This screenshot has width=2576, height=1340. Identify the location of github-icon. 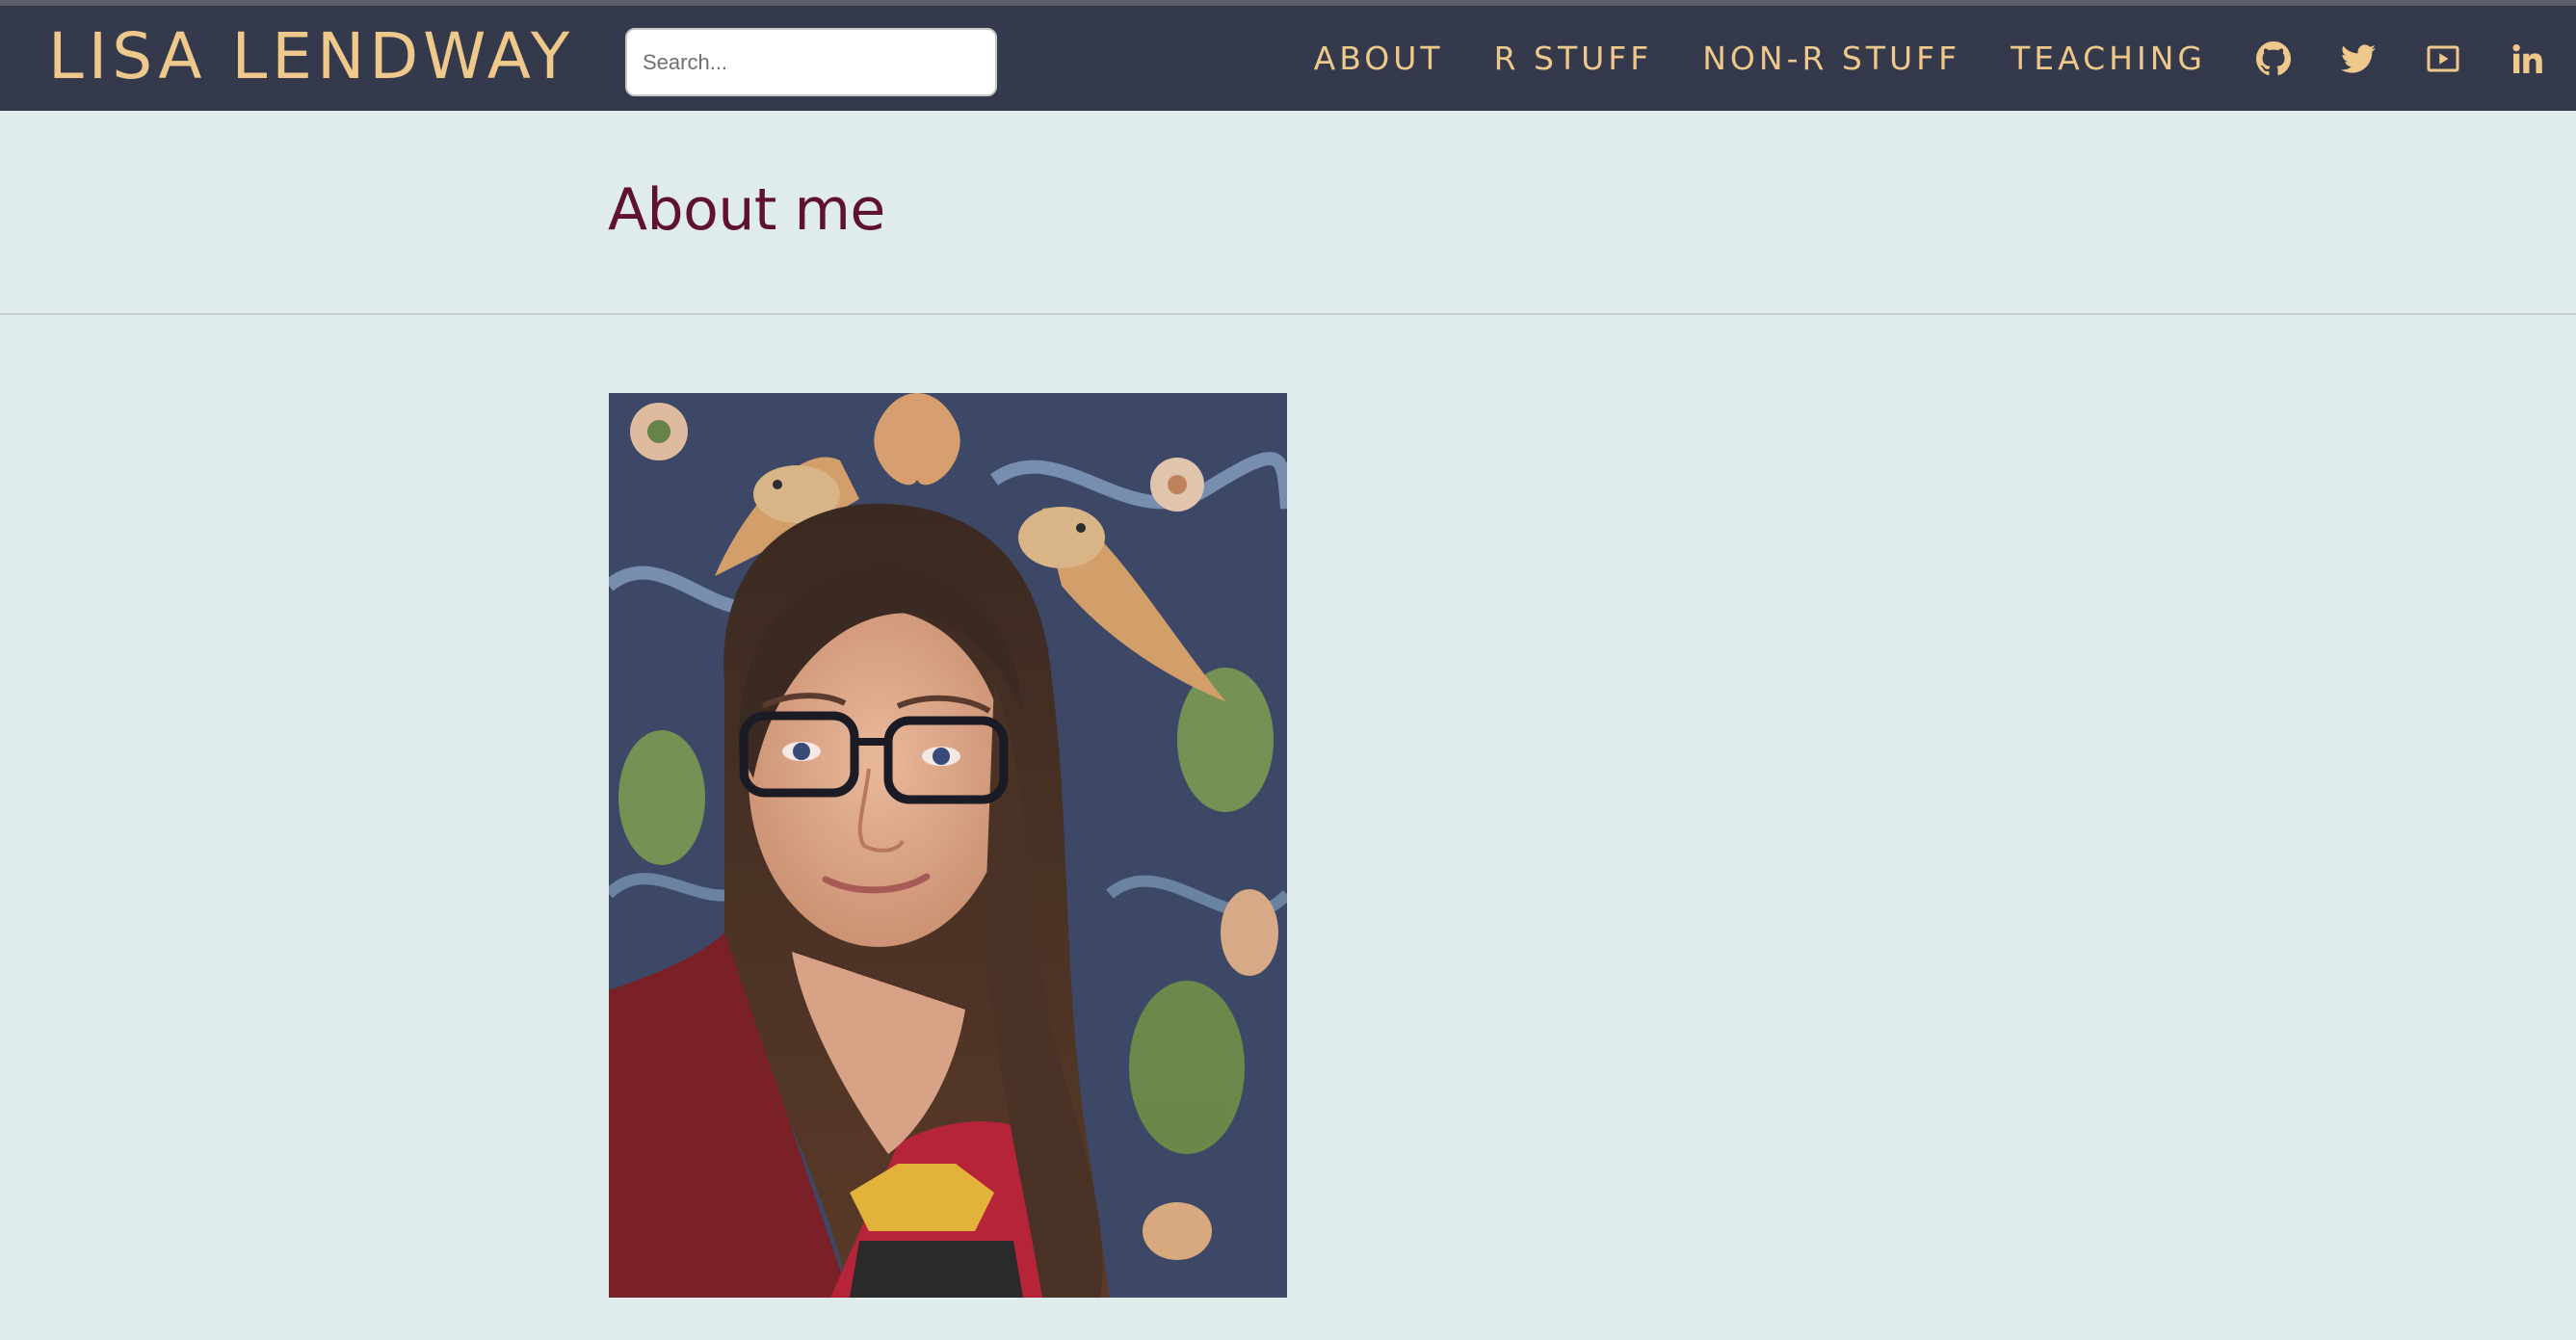
(2273, 58).